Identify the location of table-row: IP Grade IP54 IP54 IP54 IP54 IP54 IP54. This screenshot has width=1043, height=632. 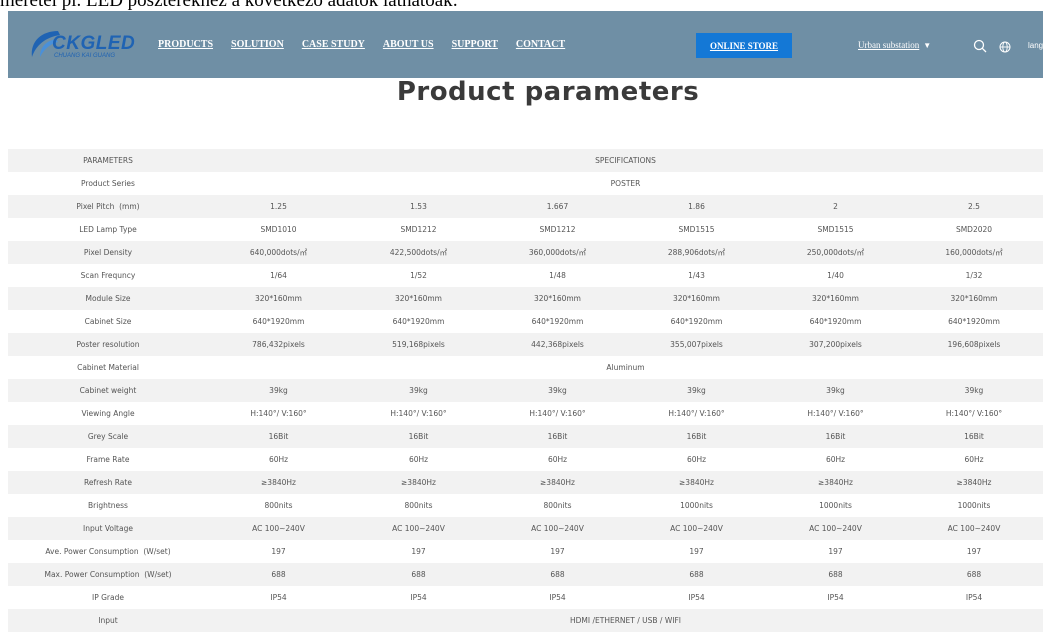
(525, 597).